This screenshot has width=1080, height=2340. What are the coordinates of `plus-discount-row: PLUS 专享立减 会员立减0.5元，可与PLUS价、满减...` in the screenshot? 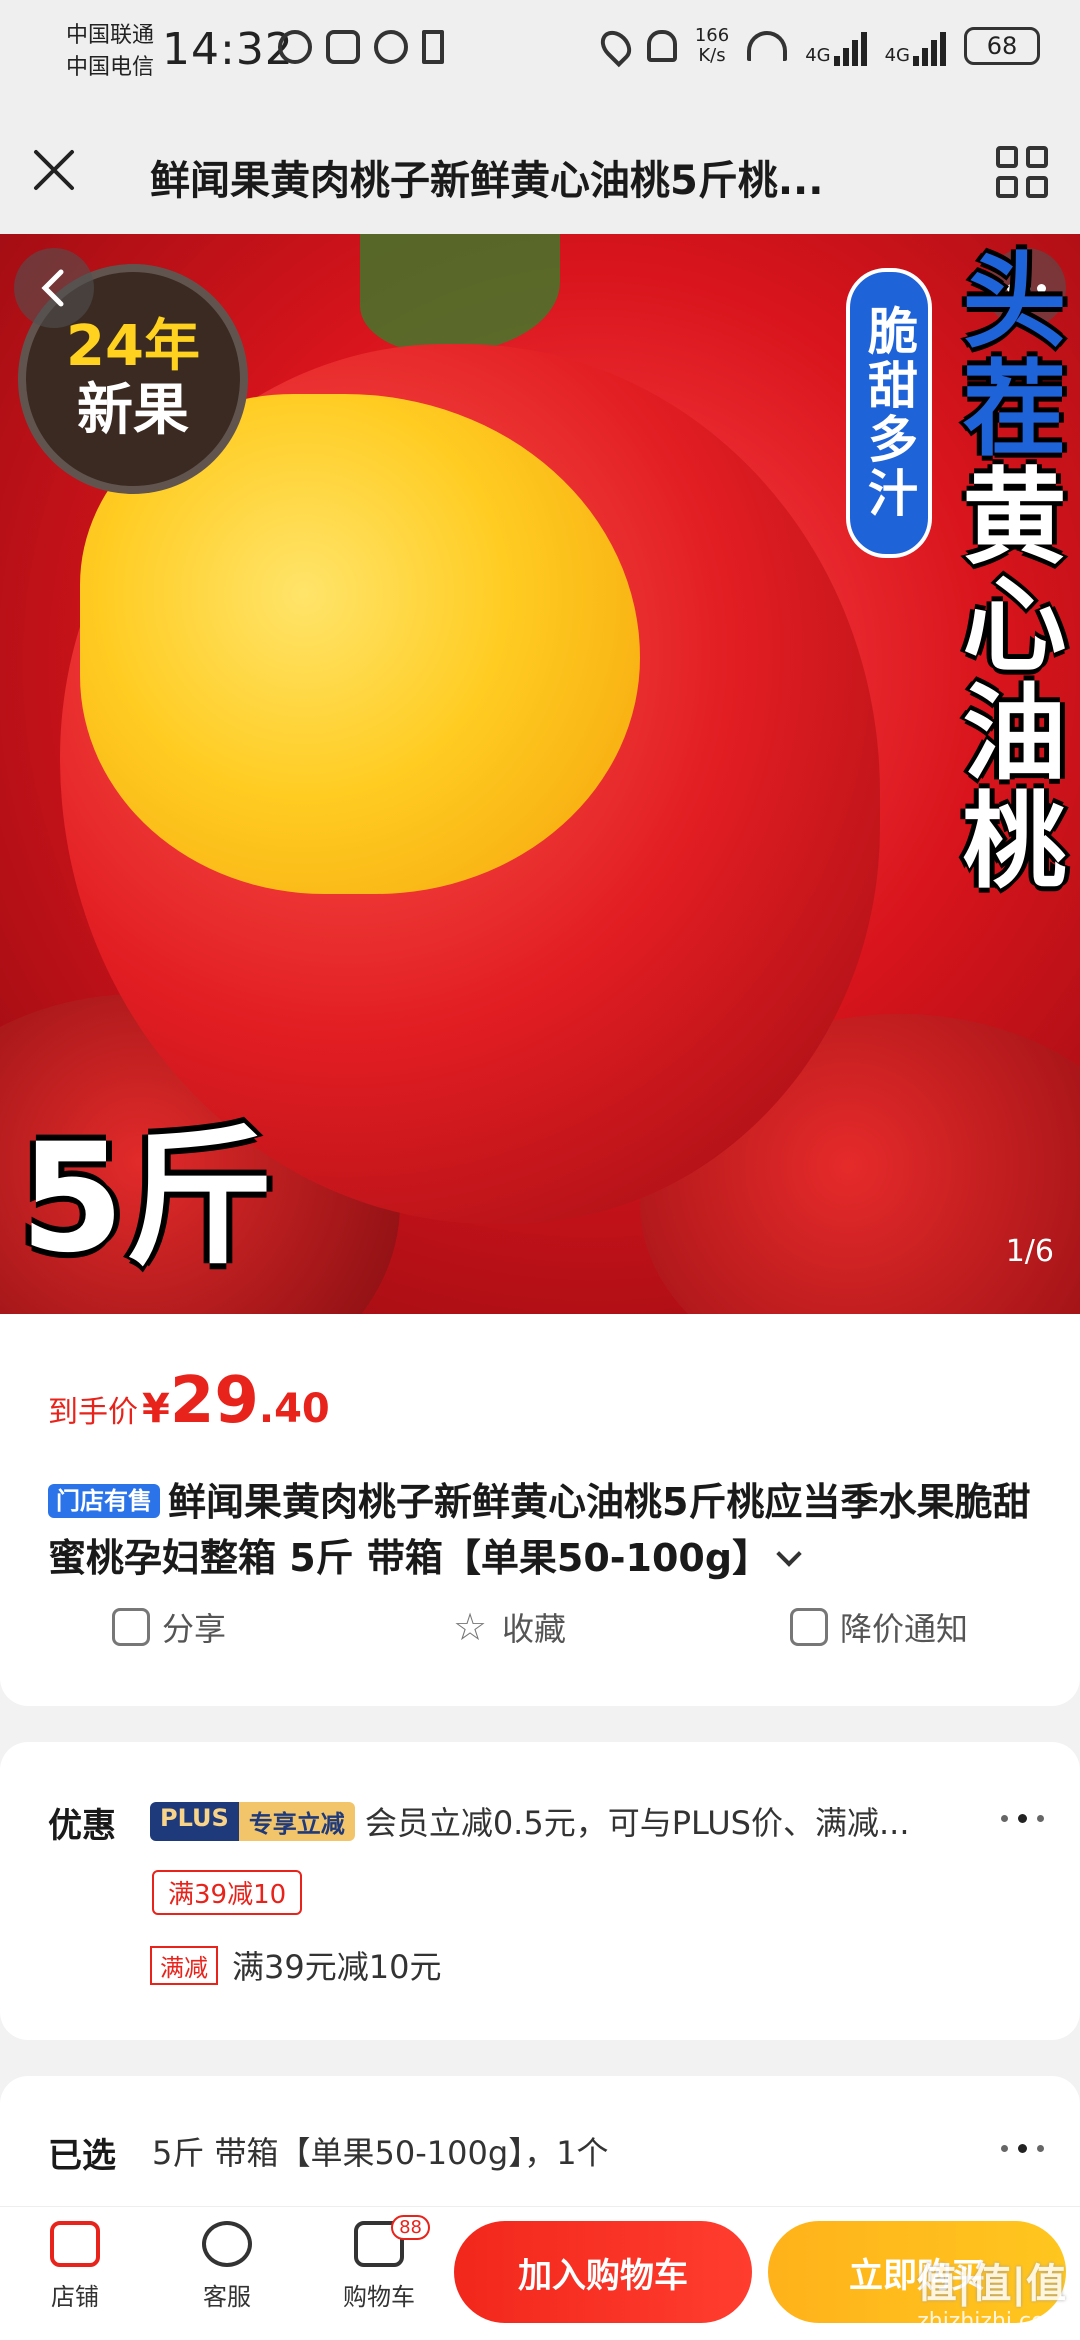 It's located at (555, 1821).